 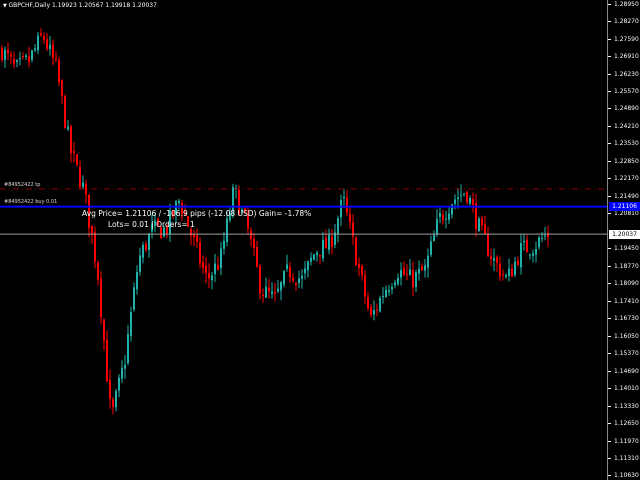 I want to click on axis-tick-label: 1.23530, so click(x=623, y=143).